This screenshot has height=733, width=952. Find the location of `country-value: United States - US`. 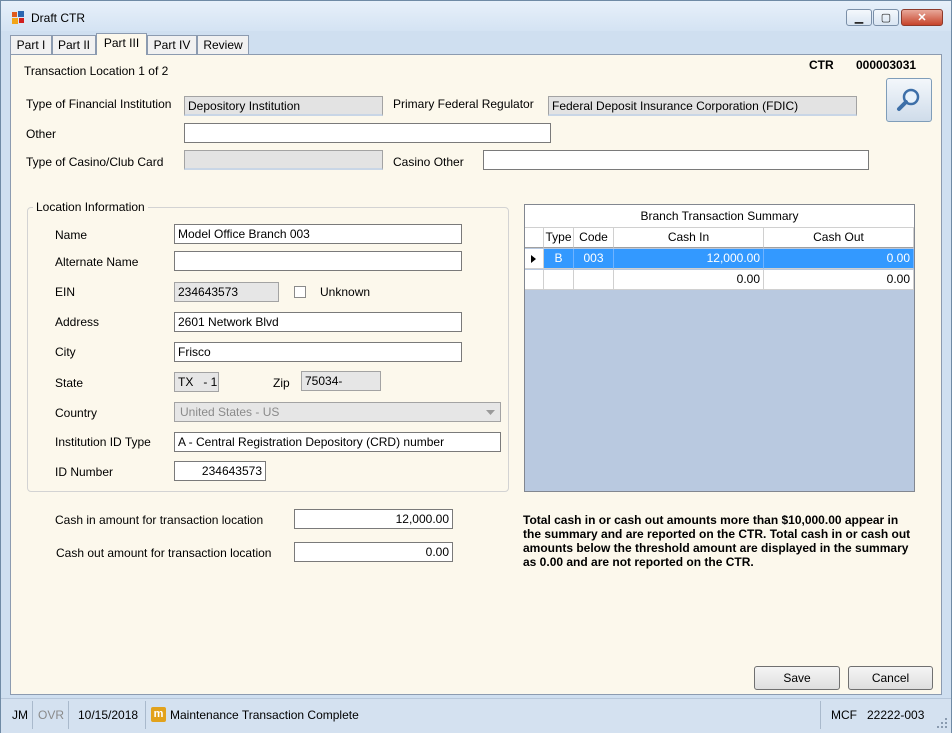

country-value: United States - US is located at coordinates (230, 412).